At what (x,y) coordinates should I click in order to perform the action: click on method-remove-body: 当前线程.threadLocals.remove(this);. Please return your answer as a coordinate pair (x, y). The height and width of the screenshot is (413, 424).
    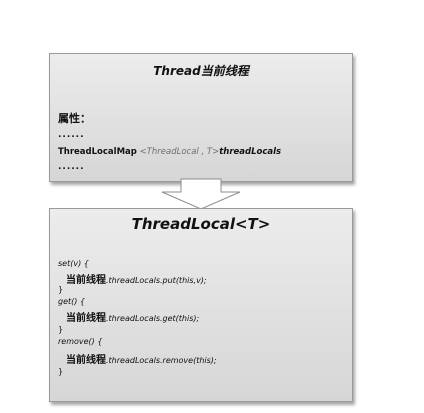
    Looking at the image, I should click on (141, 358).